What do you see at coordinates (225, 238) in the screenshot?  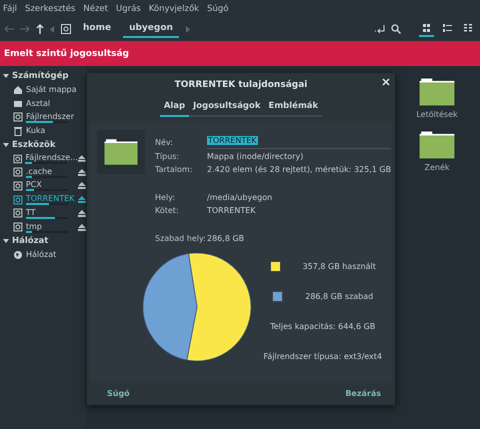 I see `field-value: 286,8 GB` at bounding box center [225, 238].